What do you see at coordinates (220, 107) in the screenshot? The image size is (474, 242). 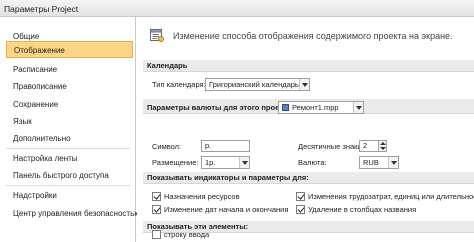 I see `currency-section-title: Параметры валюты для этого проекта:` at bounding box center [220, 107].